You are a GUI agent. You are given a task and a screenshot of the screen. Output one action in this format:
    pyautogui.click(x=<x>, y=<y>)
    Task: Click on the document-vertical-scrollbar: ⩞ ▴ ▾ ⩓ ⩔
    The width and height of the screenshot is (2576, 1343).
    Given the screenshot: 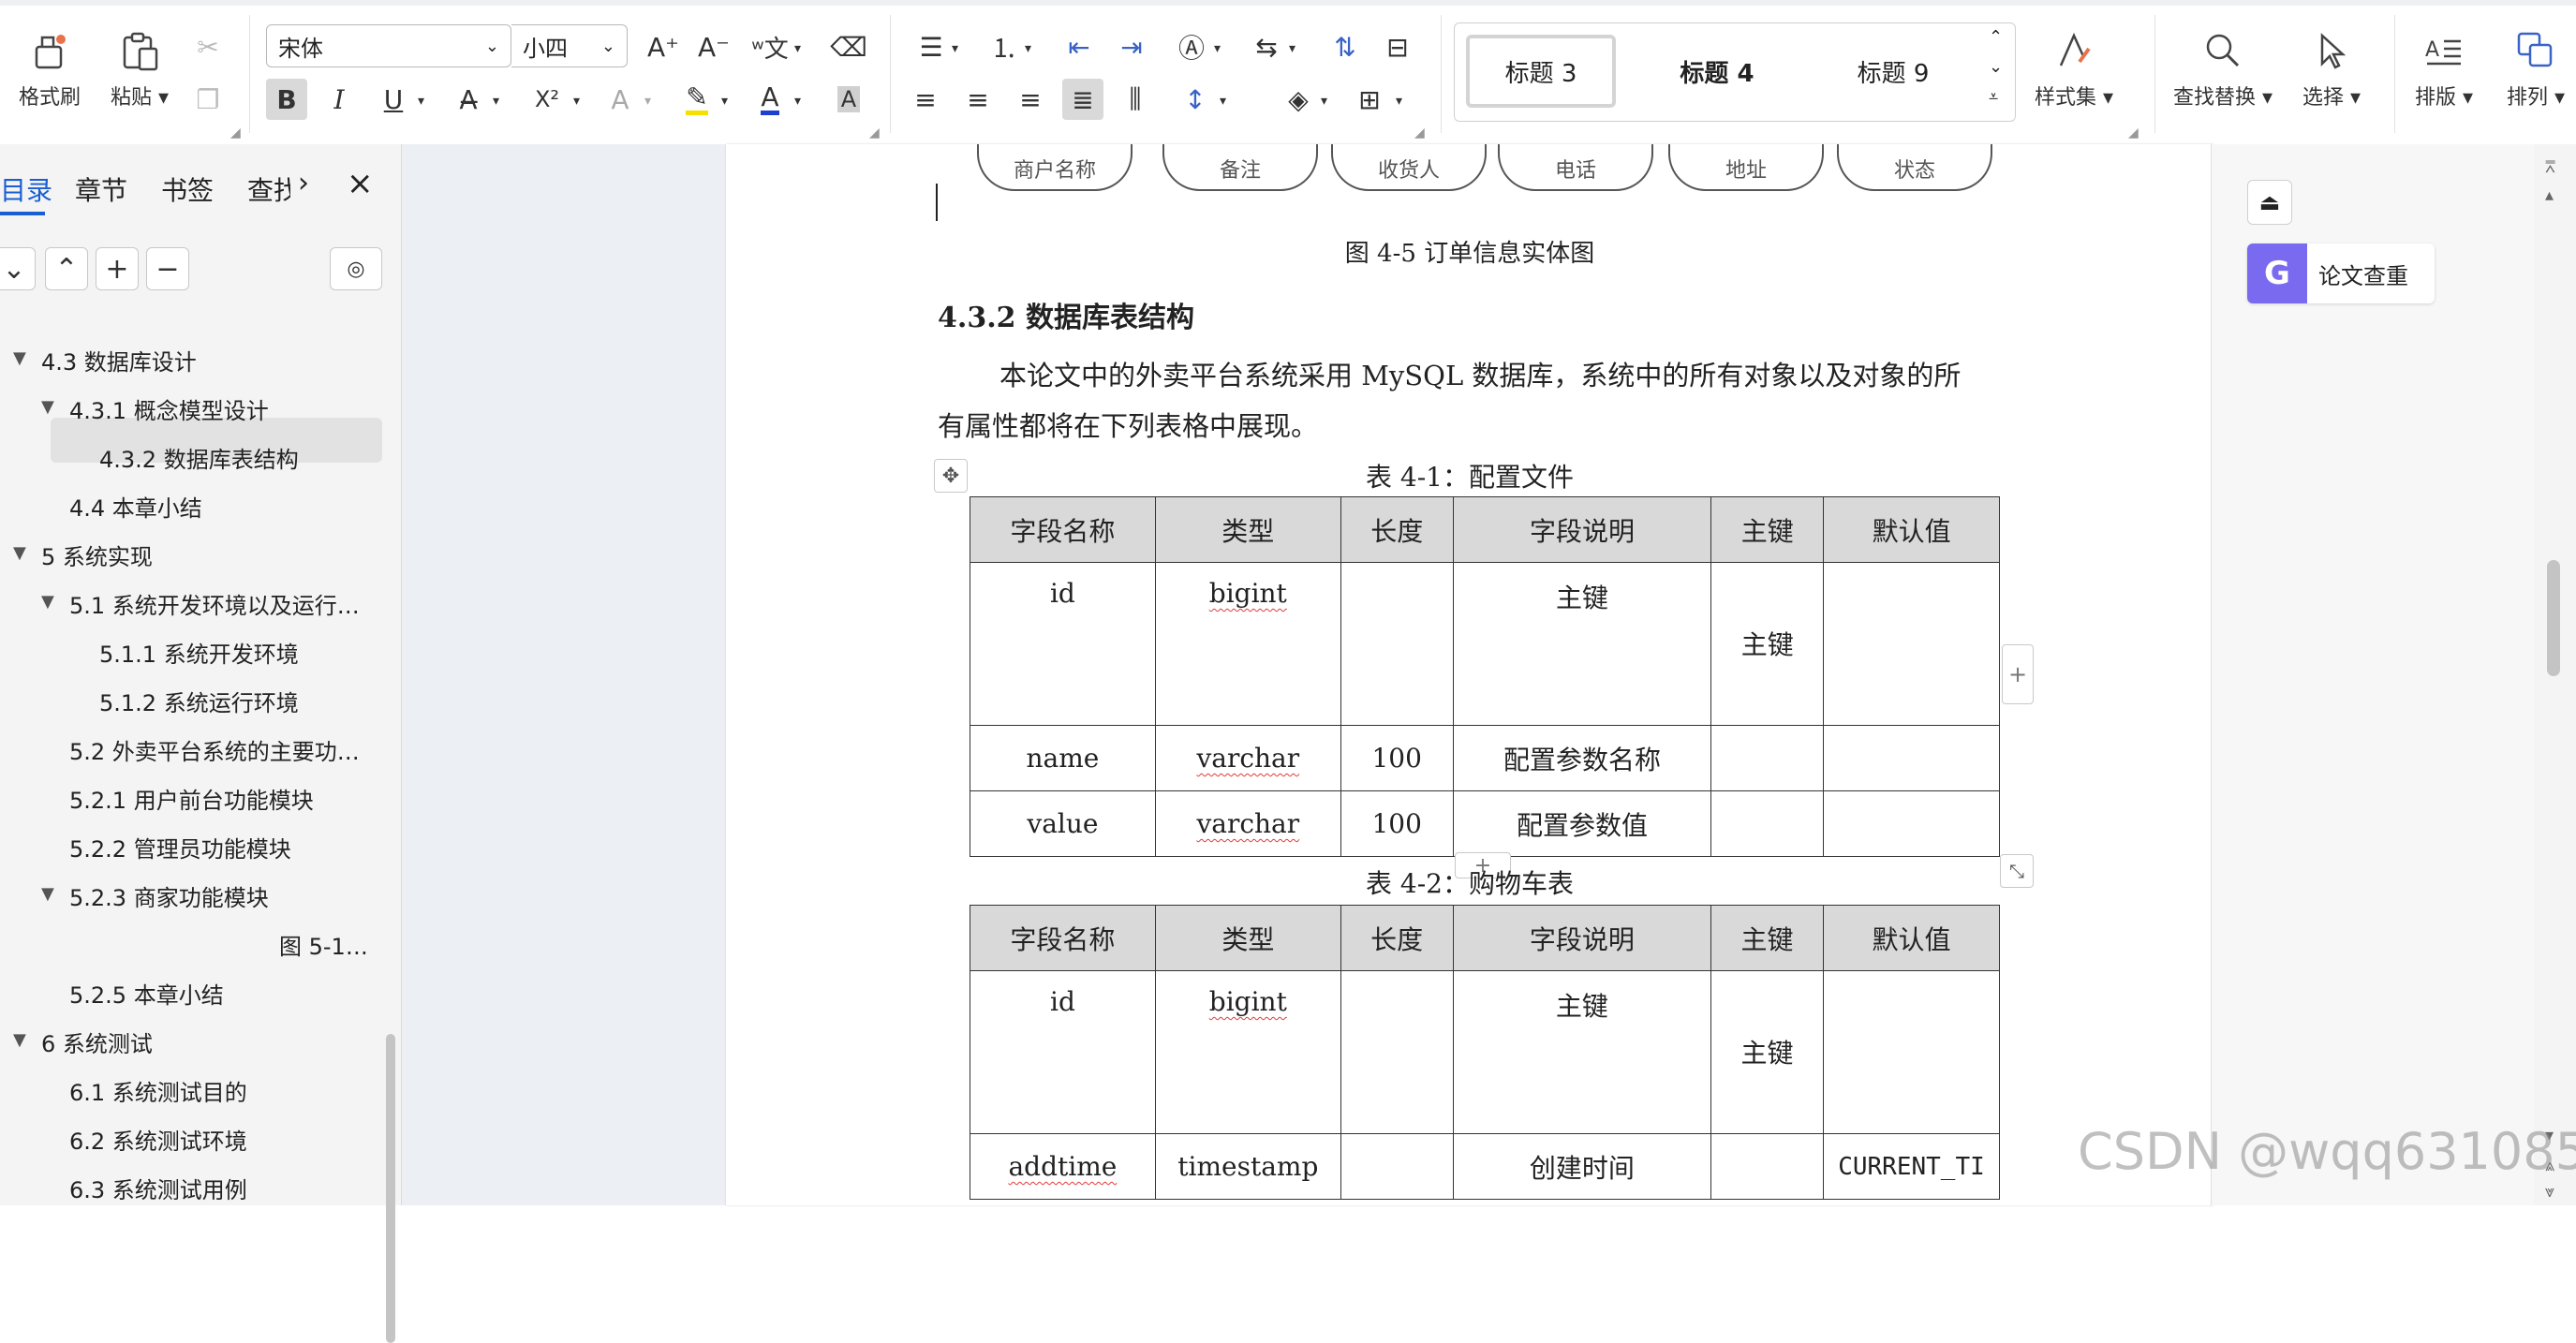 What is the action you would take?
    pyautogui.click(x=2555, y=674)
    